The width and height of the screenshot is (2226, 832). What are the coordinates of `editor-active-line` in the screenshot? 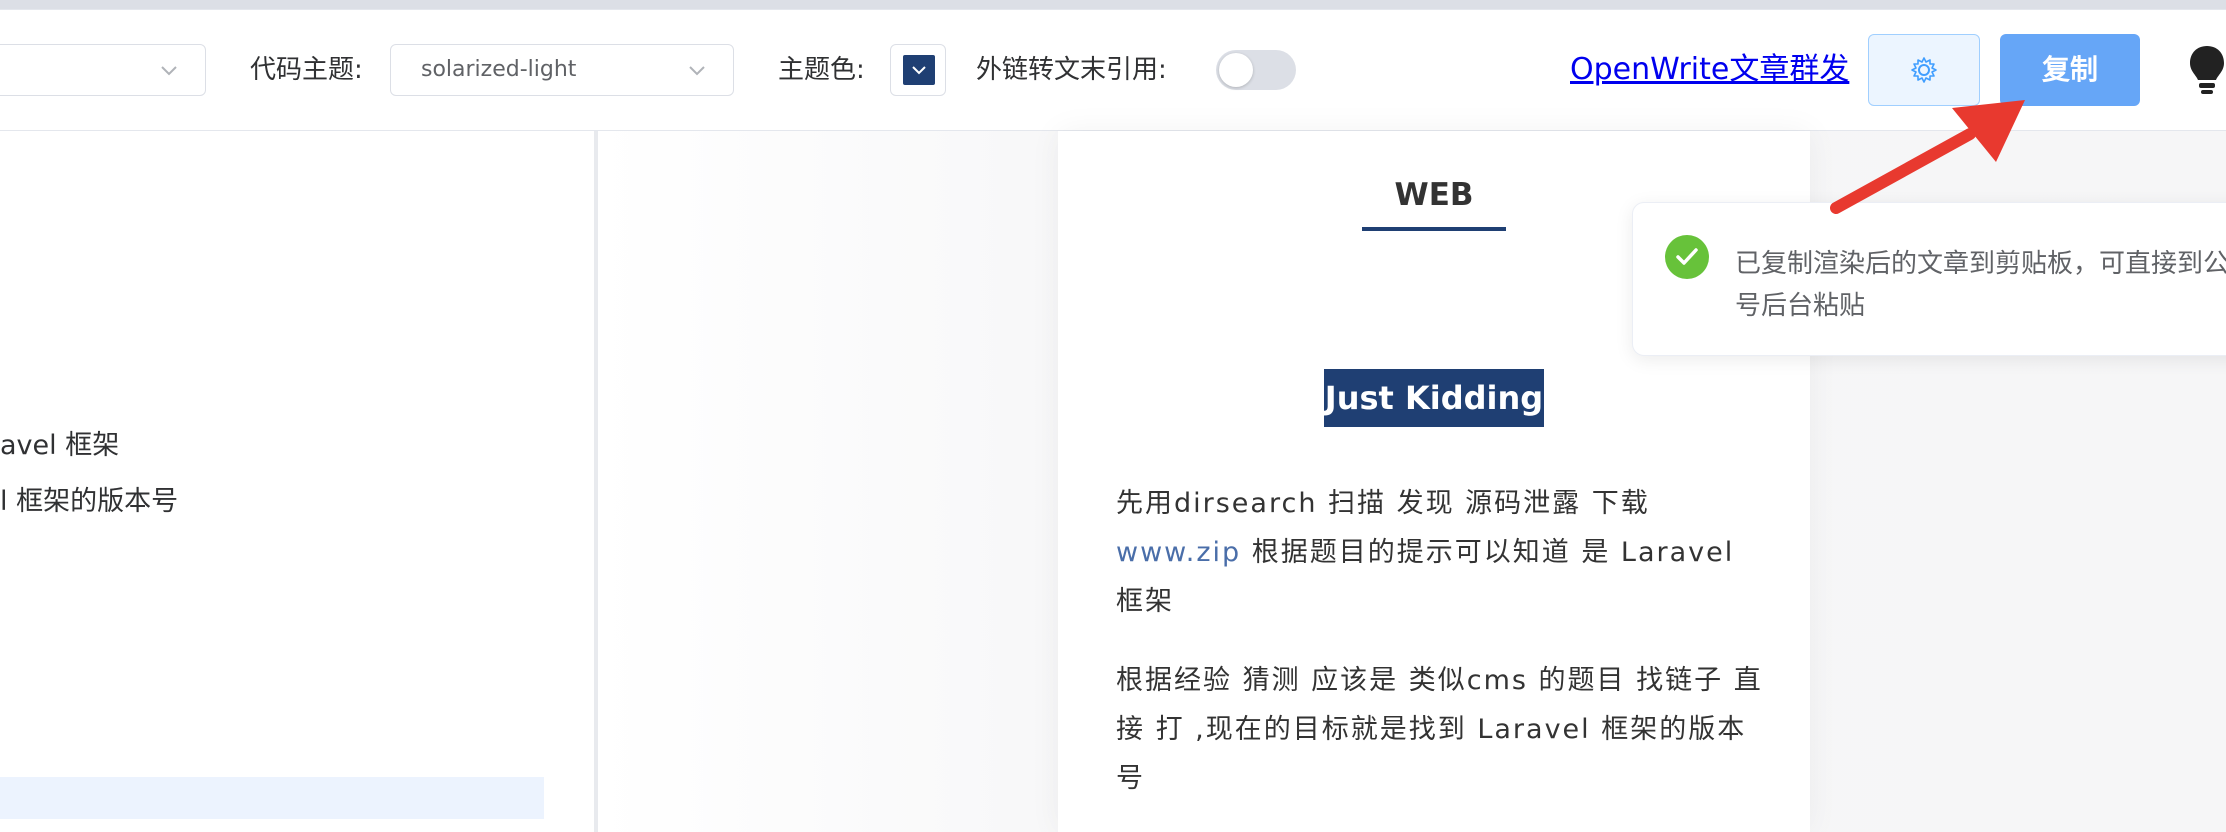 It's located at (272, 798).